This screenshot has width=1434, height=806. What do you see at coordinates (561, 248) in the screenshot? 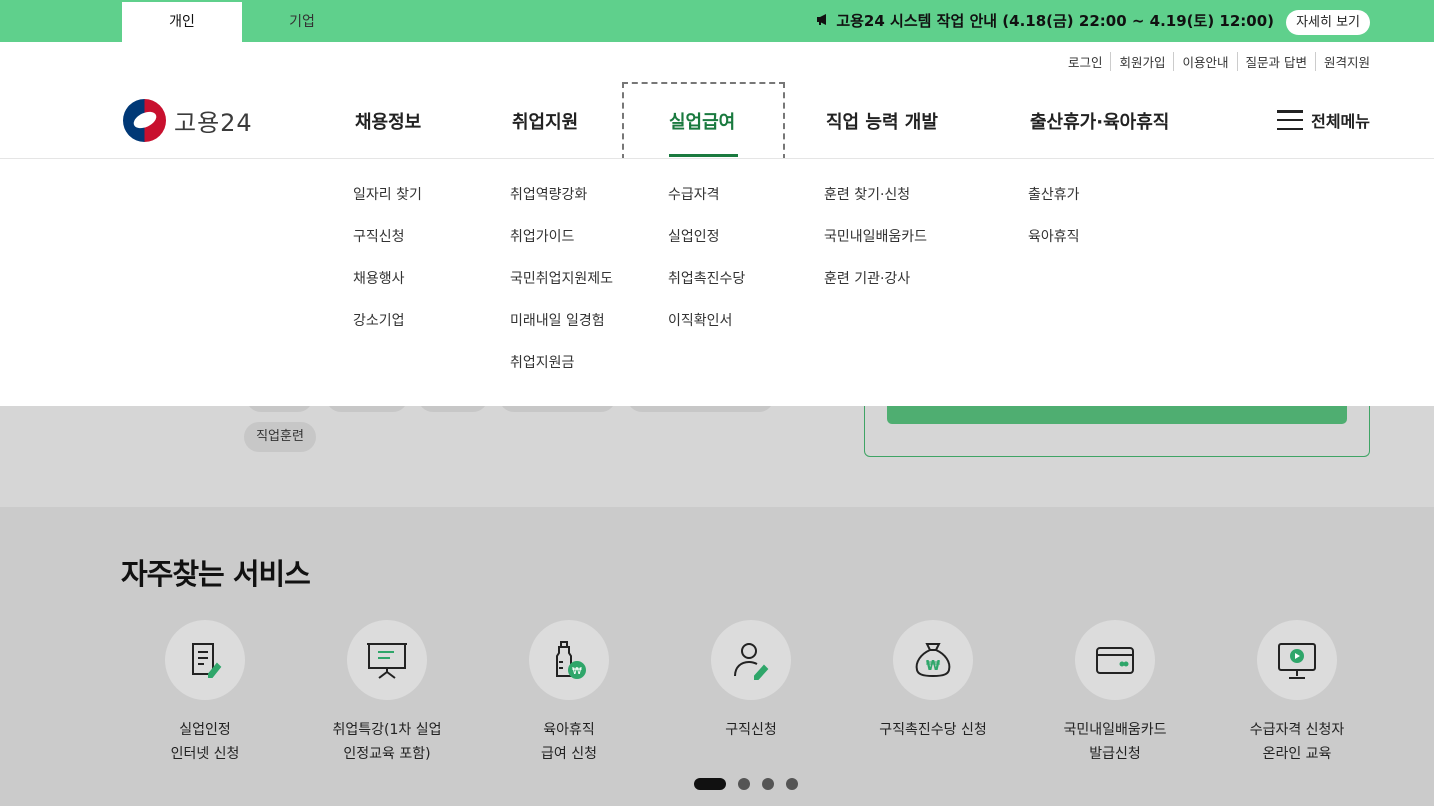
I see `menu-item: 취업가이드` at bounding box center [561, 248].